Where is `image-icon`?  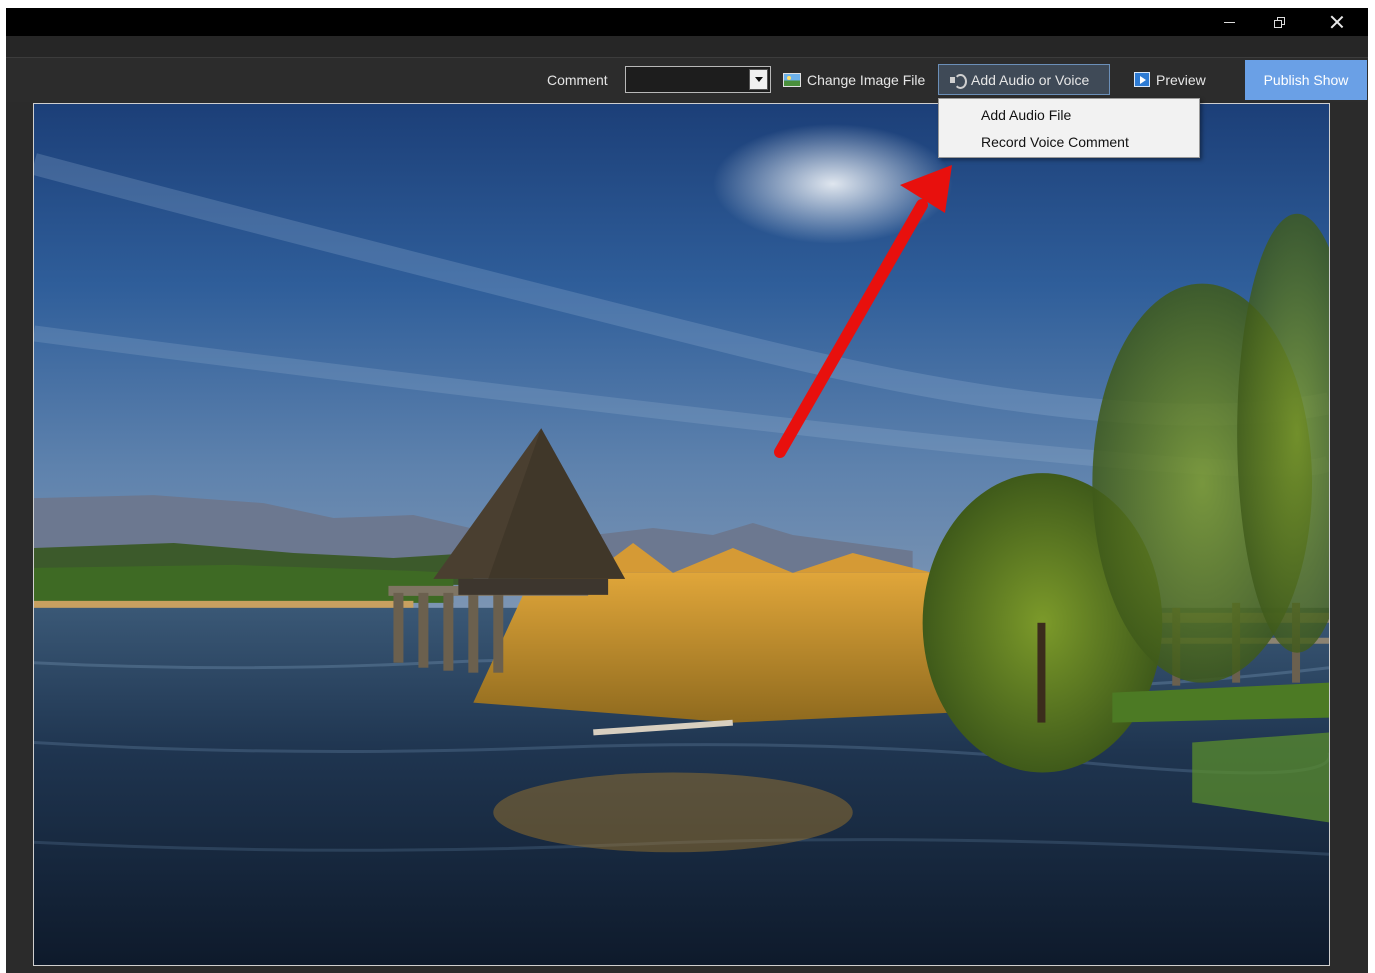
image-icon is located at coordinates (792, 79).